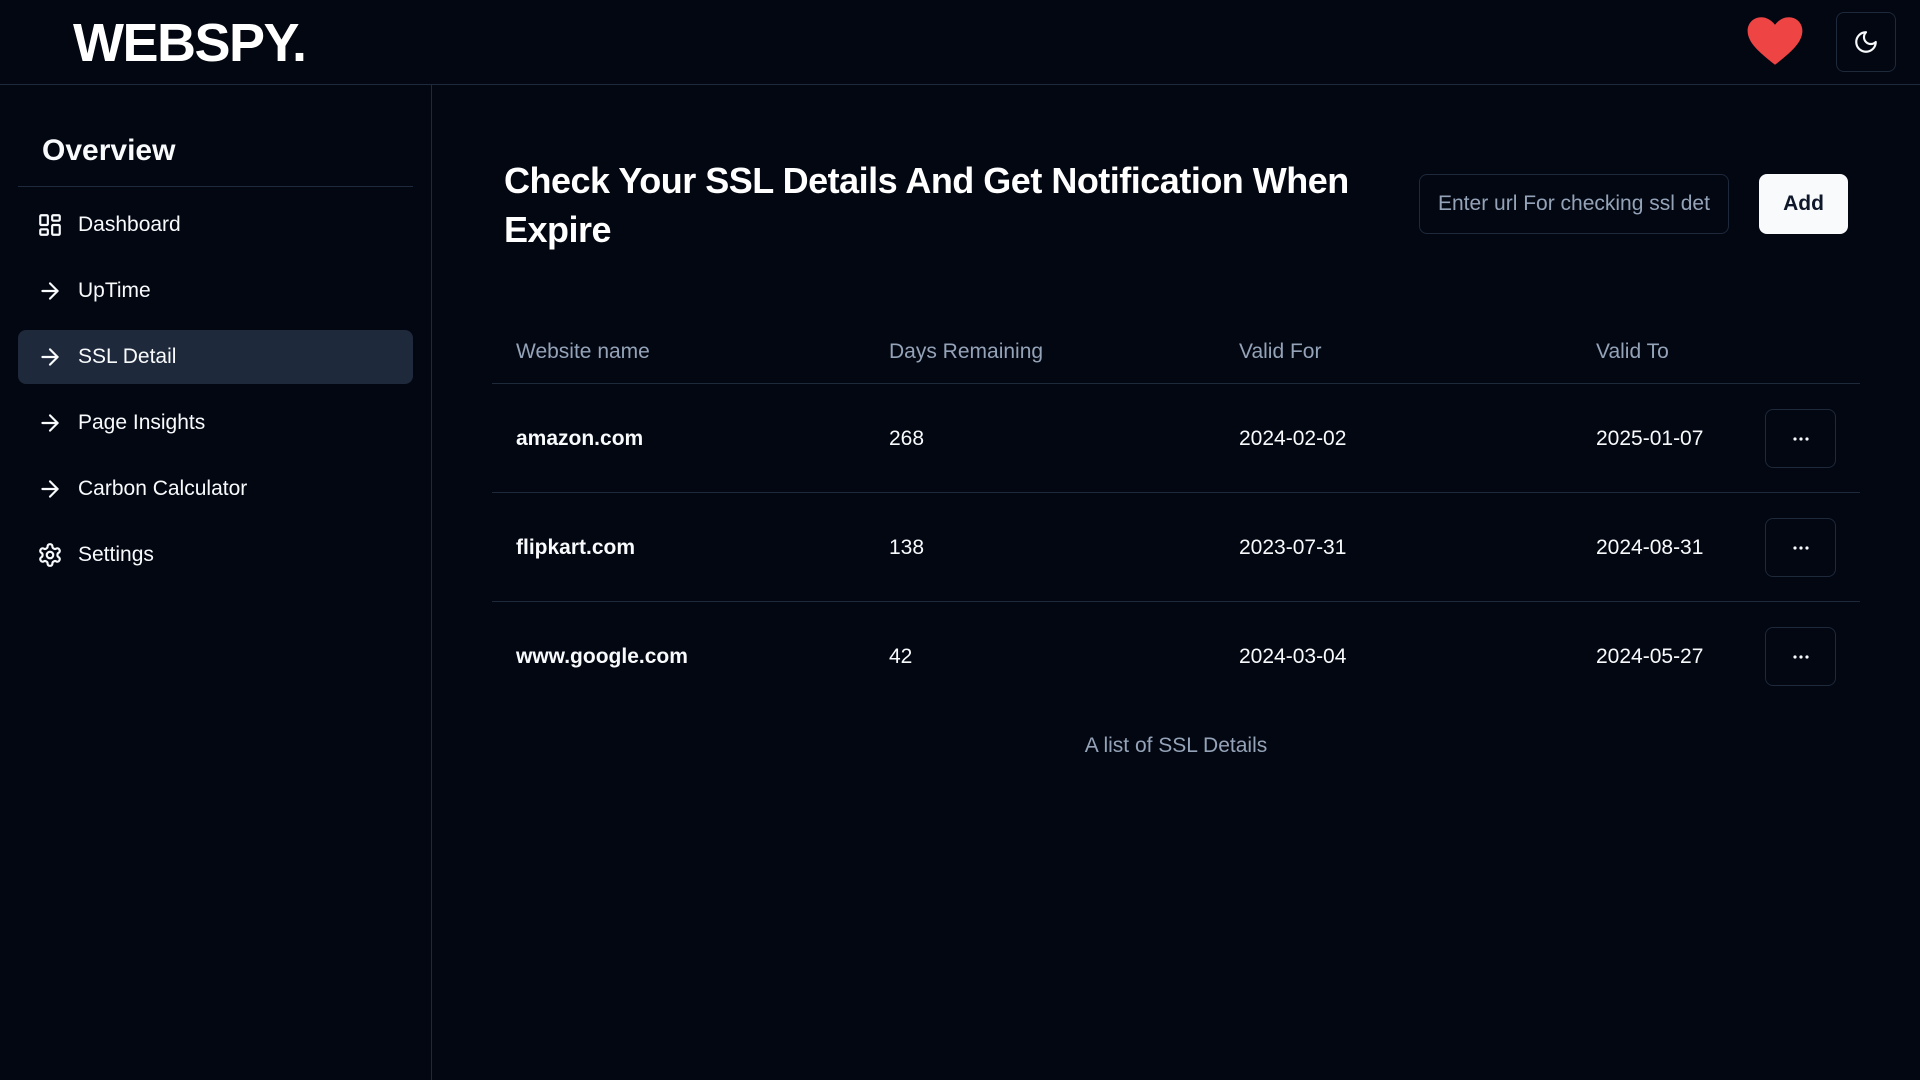 This screenshot has width=1920, height=1080. Describe the element at coordinates (1176, 745) in the screenshot. I see `table-caption: A list of SSL Details` at that location.